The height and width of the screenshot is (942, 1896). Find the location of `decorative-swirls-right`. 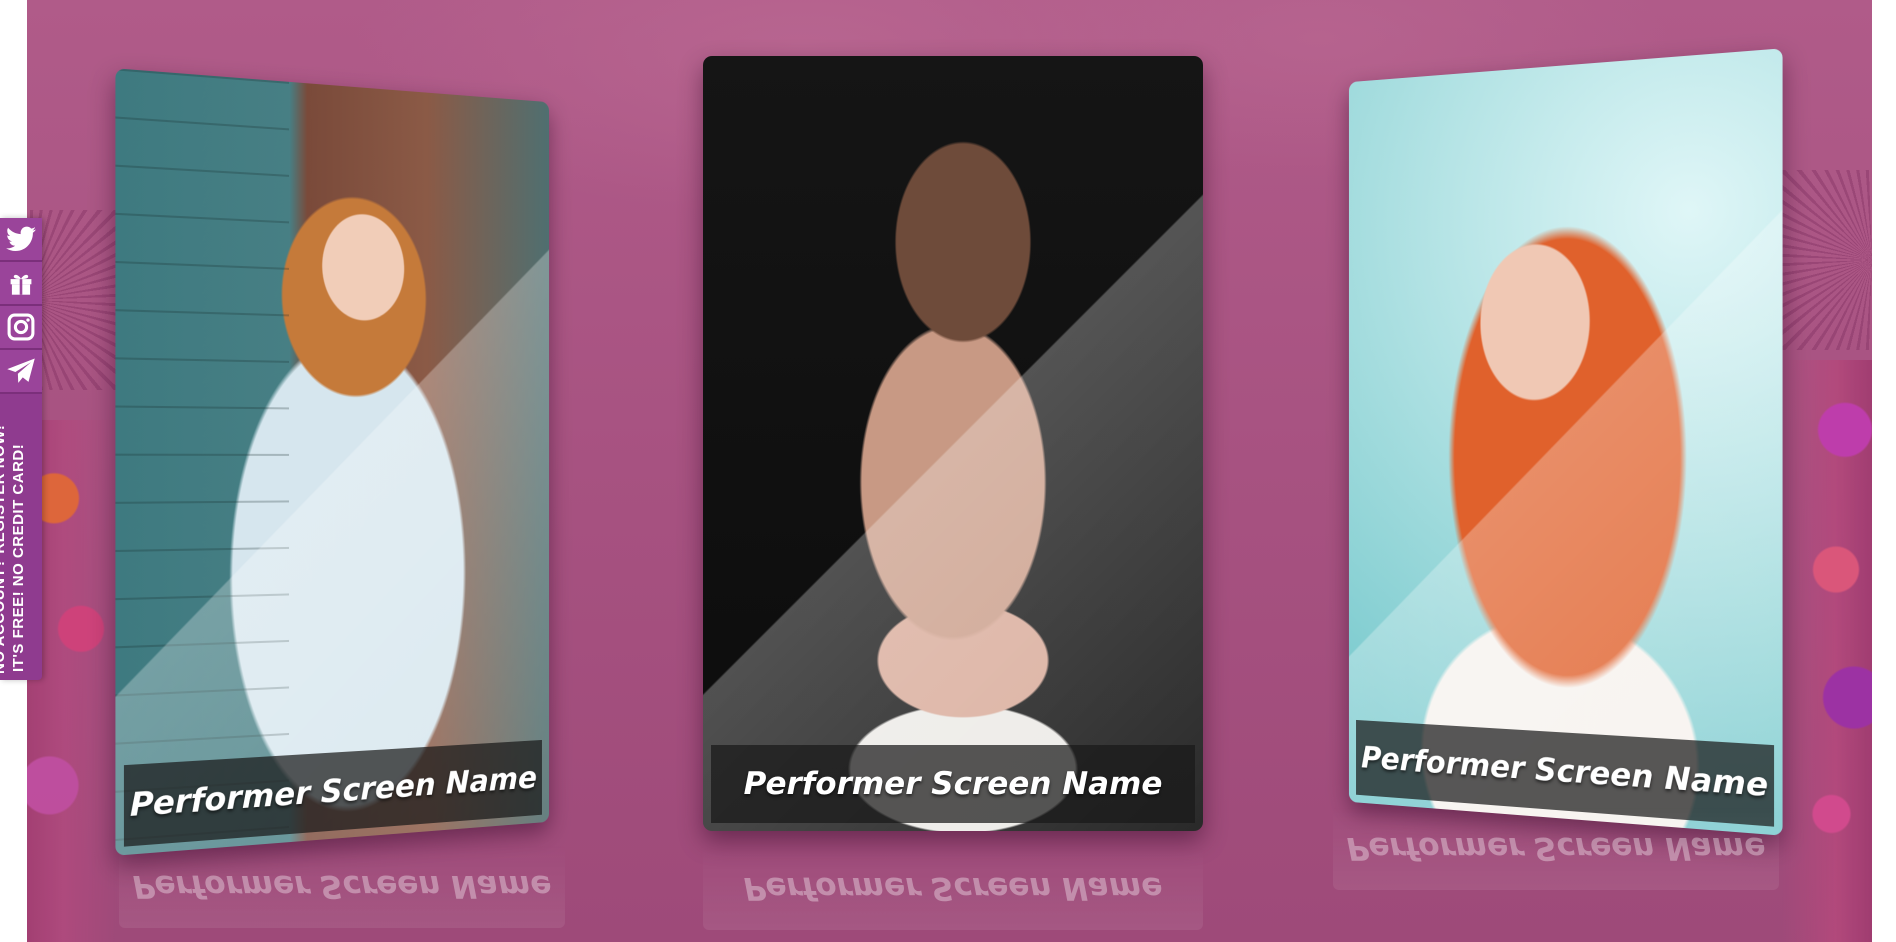

decorative-swirls-right is located at coordinates (1827, 651).